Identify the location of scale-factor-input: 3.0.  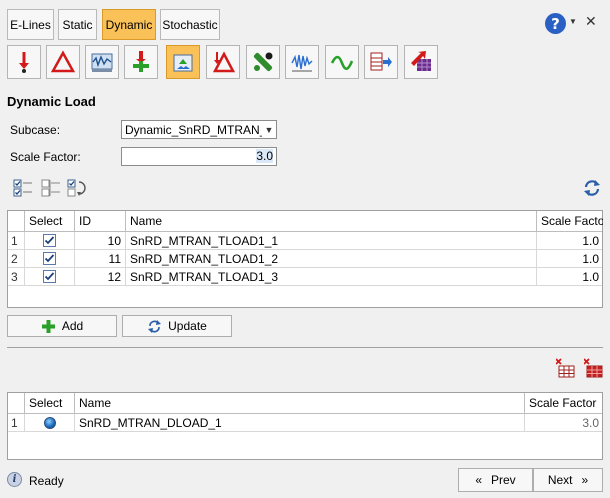
(199, 156).